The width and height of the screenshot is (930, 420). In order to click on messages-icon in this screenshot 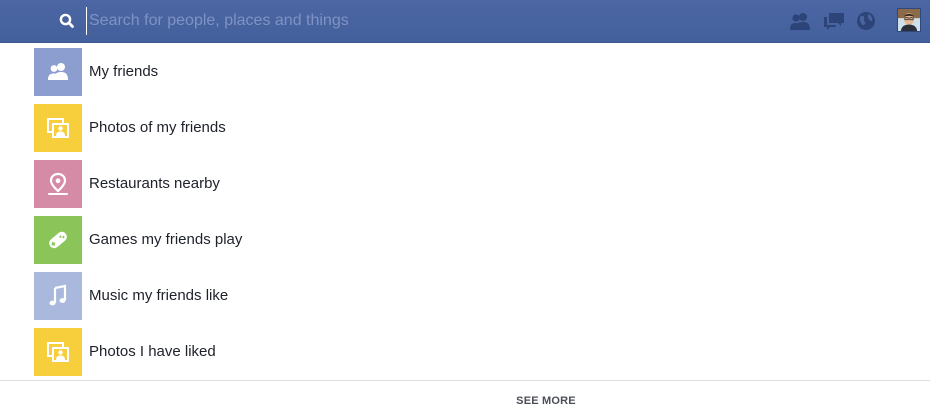, I will do `click(834, 21)`.